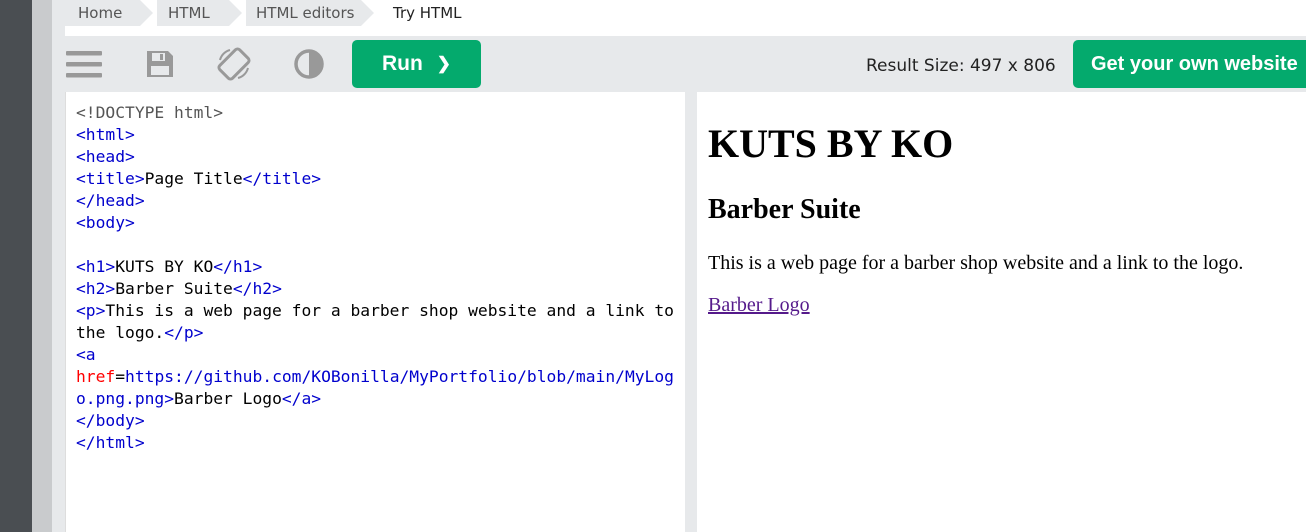  Describe the element at coordinates (282, 178) in the screenshot. I see `code-title-close: </title>` at that location.